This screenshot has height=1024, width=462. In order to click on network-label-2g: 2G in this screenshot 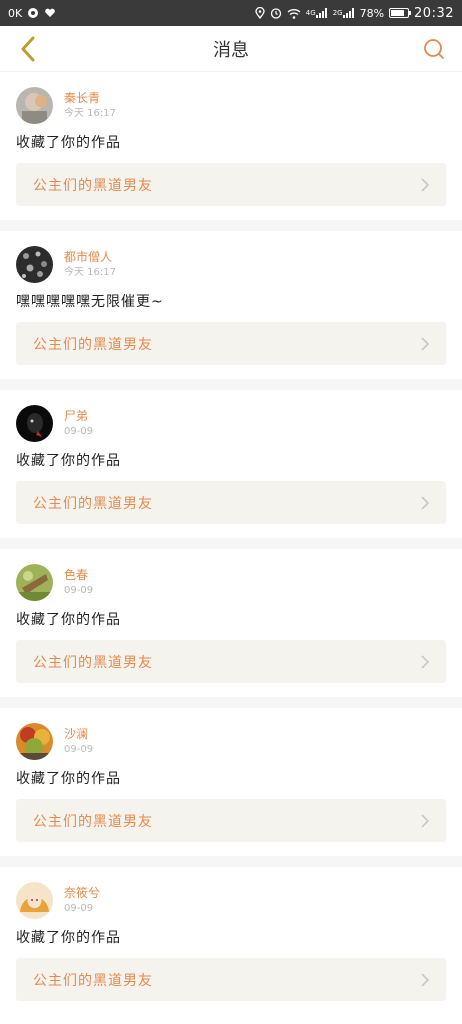, I will do `click(337, 12)`.